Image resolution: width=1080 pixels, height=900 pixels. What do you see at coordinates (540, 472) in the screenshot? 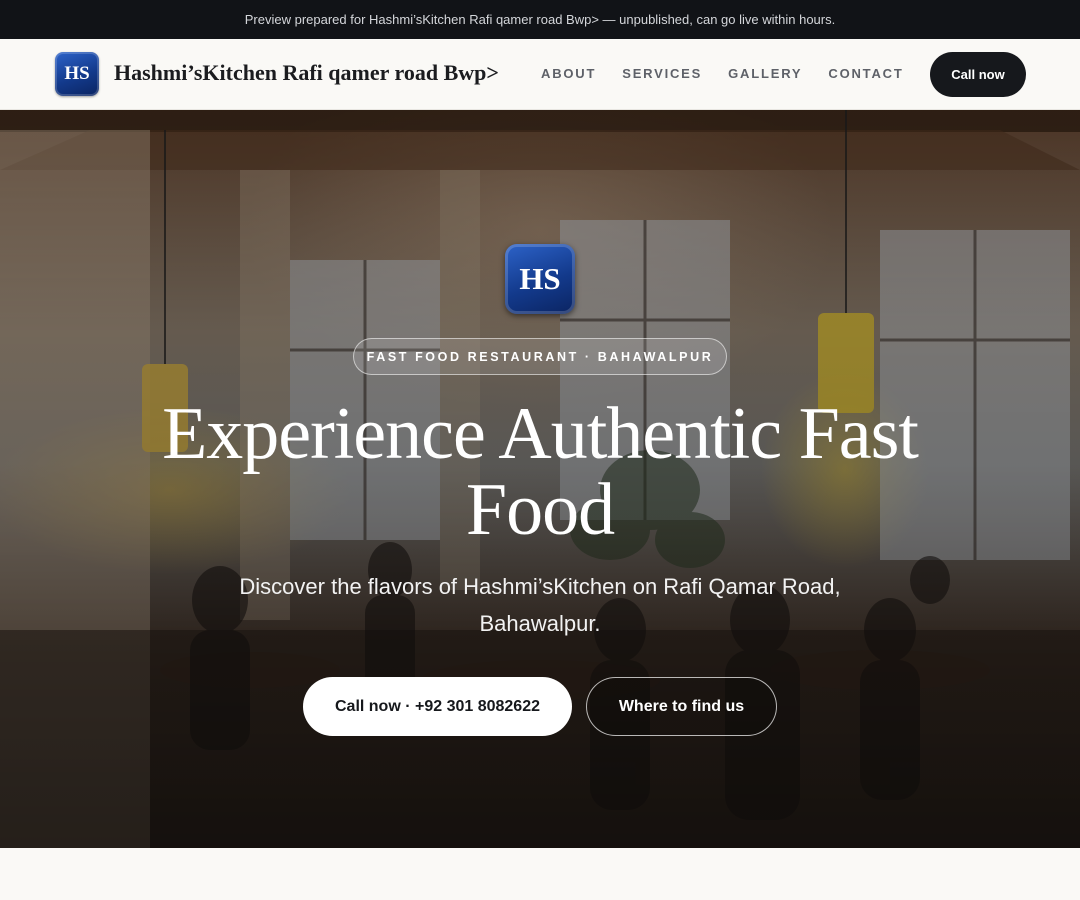
I see `hero-title: Experience Authentic Fast Food` at bounding box center [540, 472].